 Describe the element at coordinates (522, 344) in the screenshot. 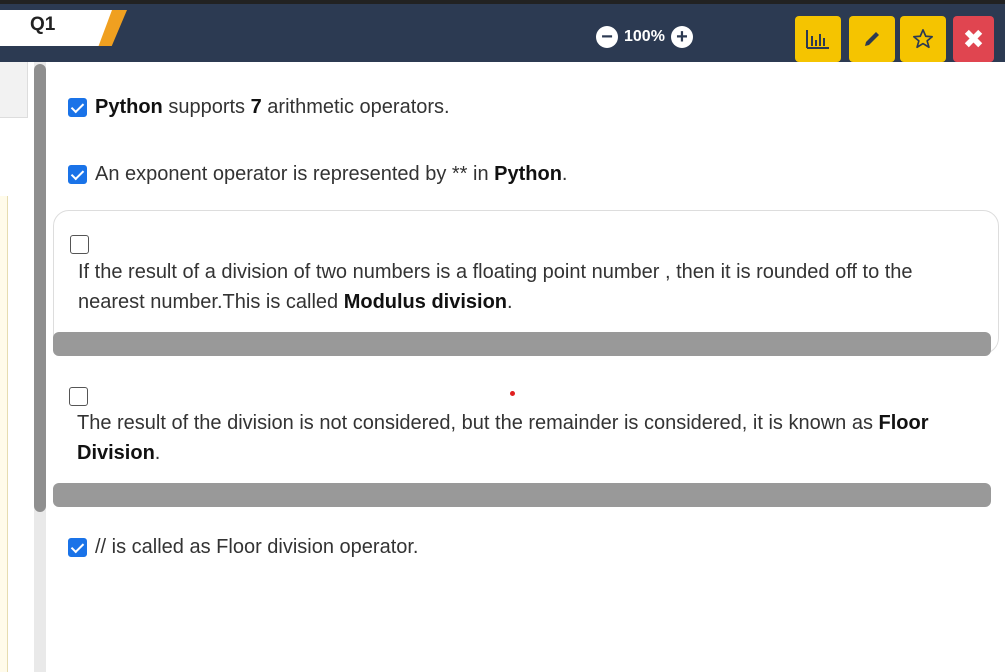

I see `statement-3-bar` at that location.